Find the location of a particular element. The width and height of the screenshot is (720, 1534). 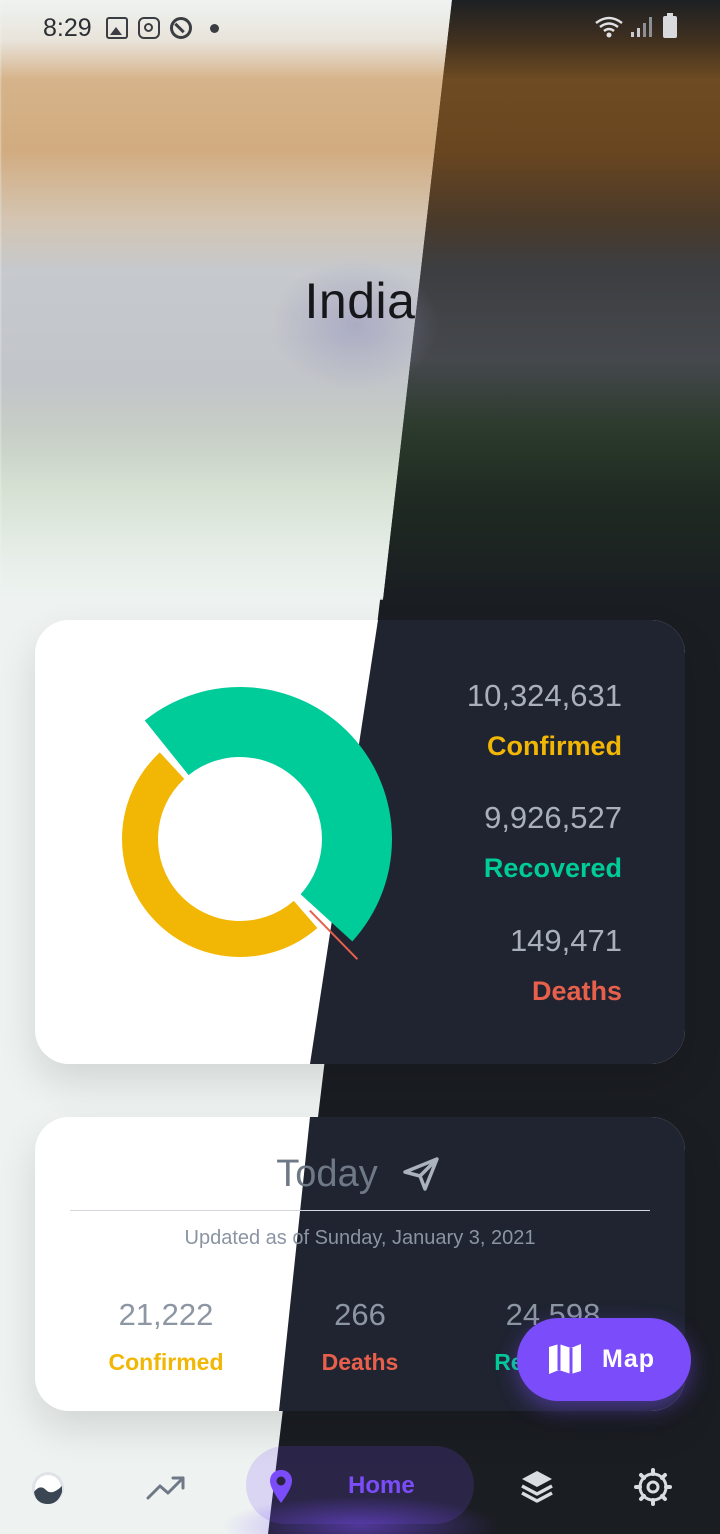

today-deaths-label: Deaths is located at coordinates (360, 1362).